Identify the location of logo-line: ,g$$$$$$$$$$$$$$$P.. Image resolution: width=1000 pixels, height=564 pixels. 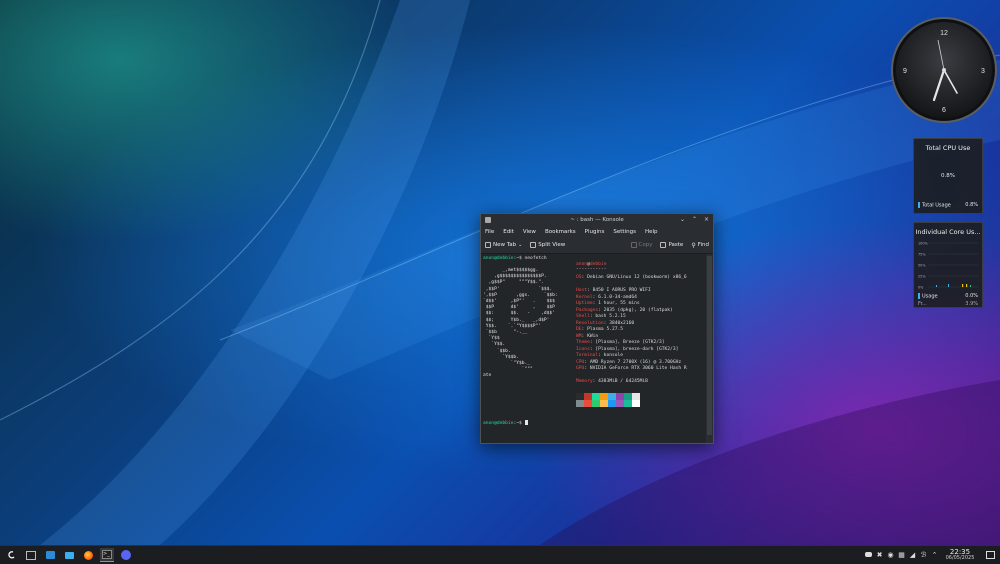
(515, 277).